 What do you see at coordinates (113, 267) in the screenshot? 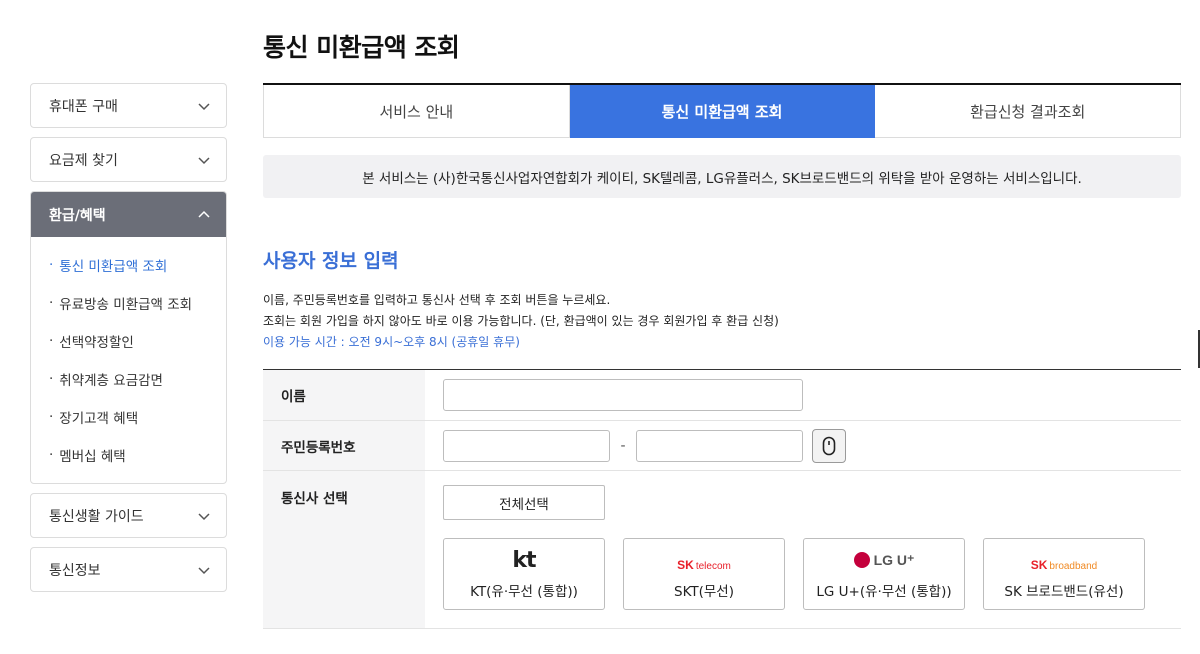
I see `sidebar-item-label: 통신 미환급액 조회` at bounding box center [113, 267].